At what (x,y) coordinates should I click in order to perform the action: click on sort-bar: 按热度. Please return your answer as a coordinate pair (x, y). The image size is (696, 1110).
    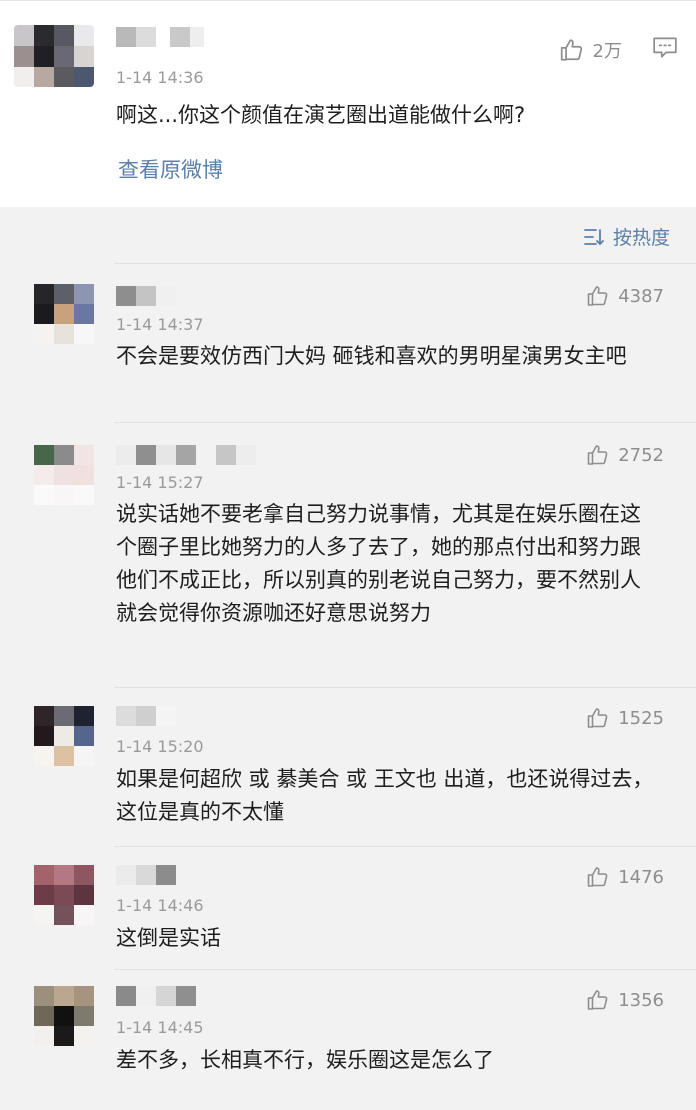
    Looking at the image, I should click on (348, 235).